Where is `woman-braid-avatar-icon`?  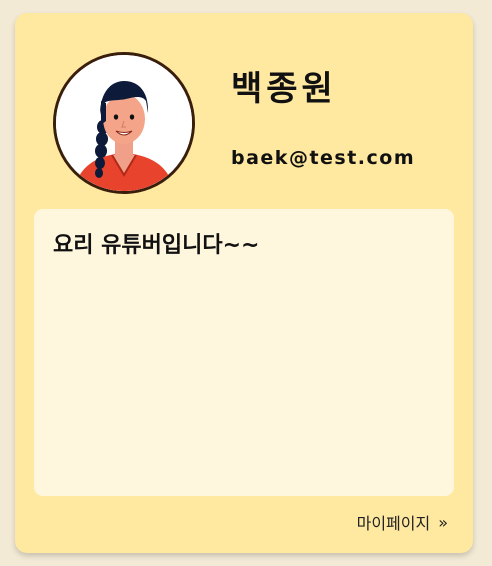
woman-braid-avatar-icon is located at coordinates (124, 123).